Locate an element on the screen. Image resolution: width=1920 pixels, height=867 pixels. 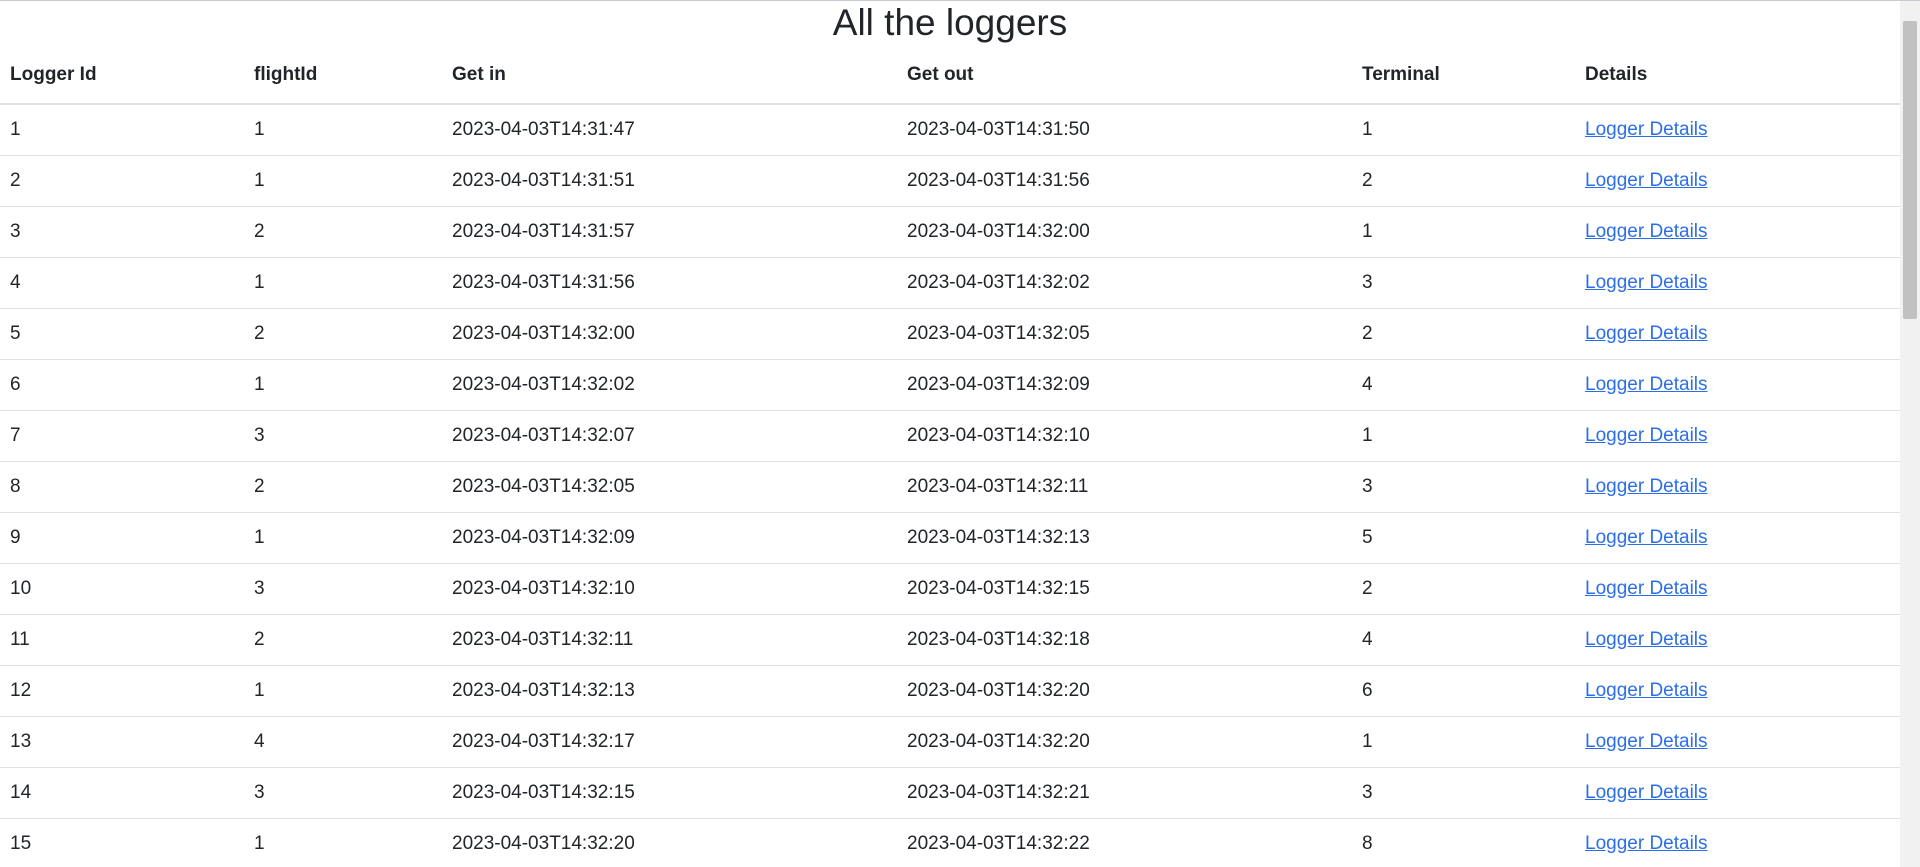
cell-get-out: 2023-04-03T14:31:56 is located at coordinates (1124, 181).